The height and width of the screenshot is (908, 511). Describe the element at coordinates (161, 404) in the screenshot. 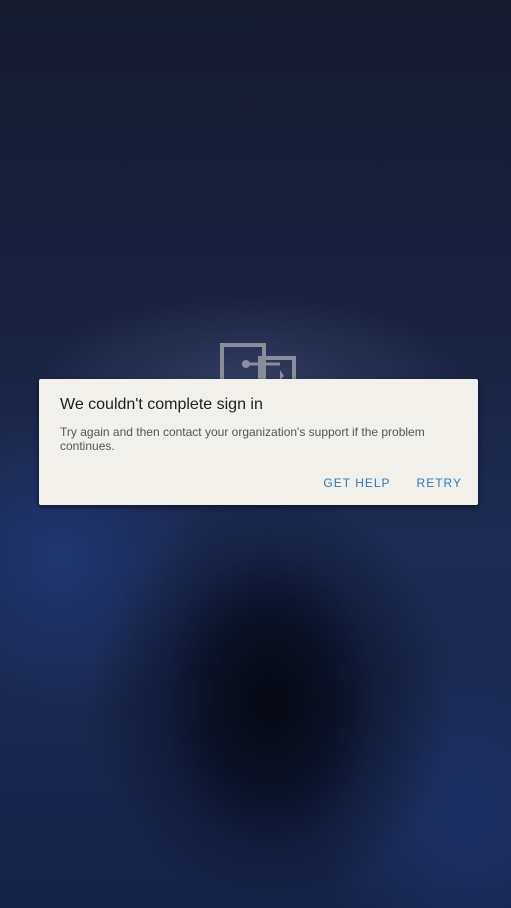

I see `dialog-title: We couldn't complete sign in` at that location.